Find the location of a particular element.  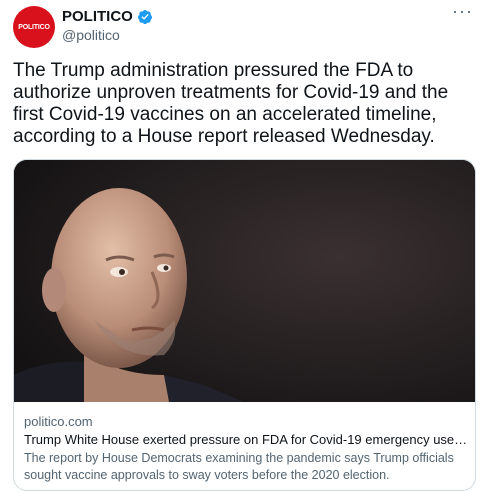

account-name-row: POLITICO is located at coordinates (107, 16).